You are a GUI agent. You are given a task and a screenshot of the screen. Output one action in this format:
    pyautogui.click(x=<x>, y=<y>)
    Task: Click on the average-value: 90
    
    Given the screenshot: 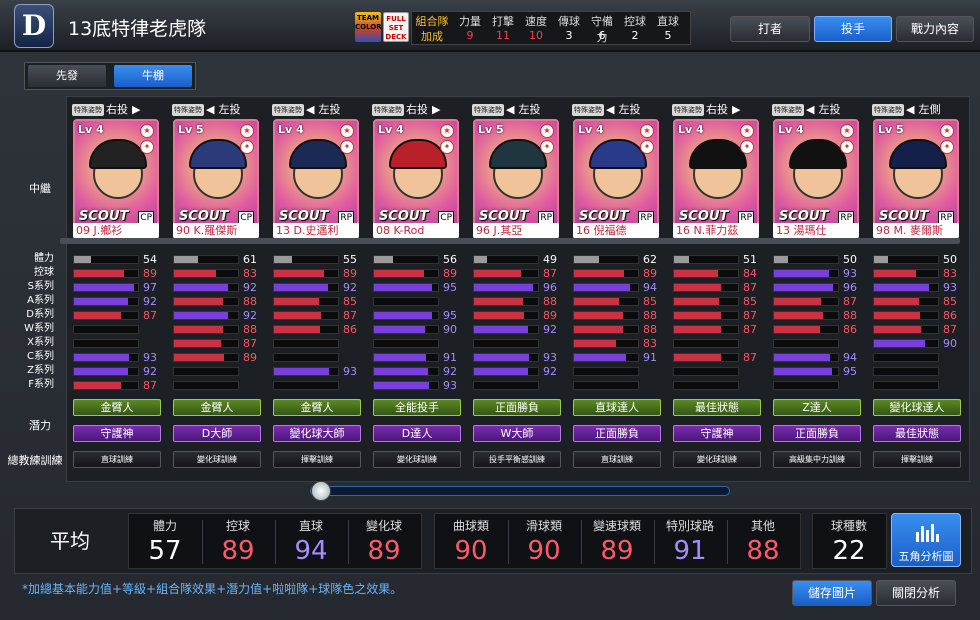 What is the action you would take?
    pyautogui.click(x=544, y=551)
    